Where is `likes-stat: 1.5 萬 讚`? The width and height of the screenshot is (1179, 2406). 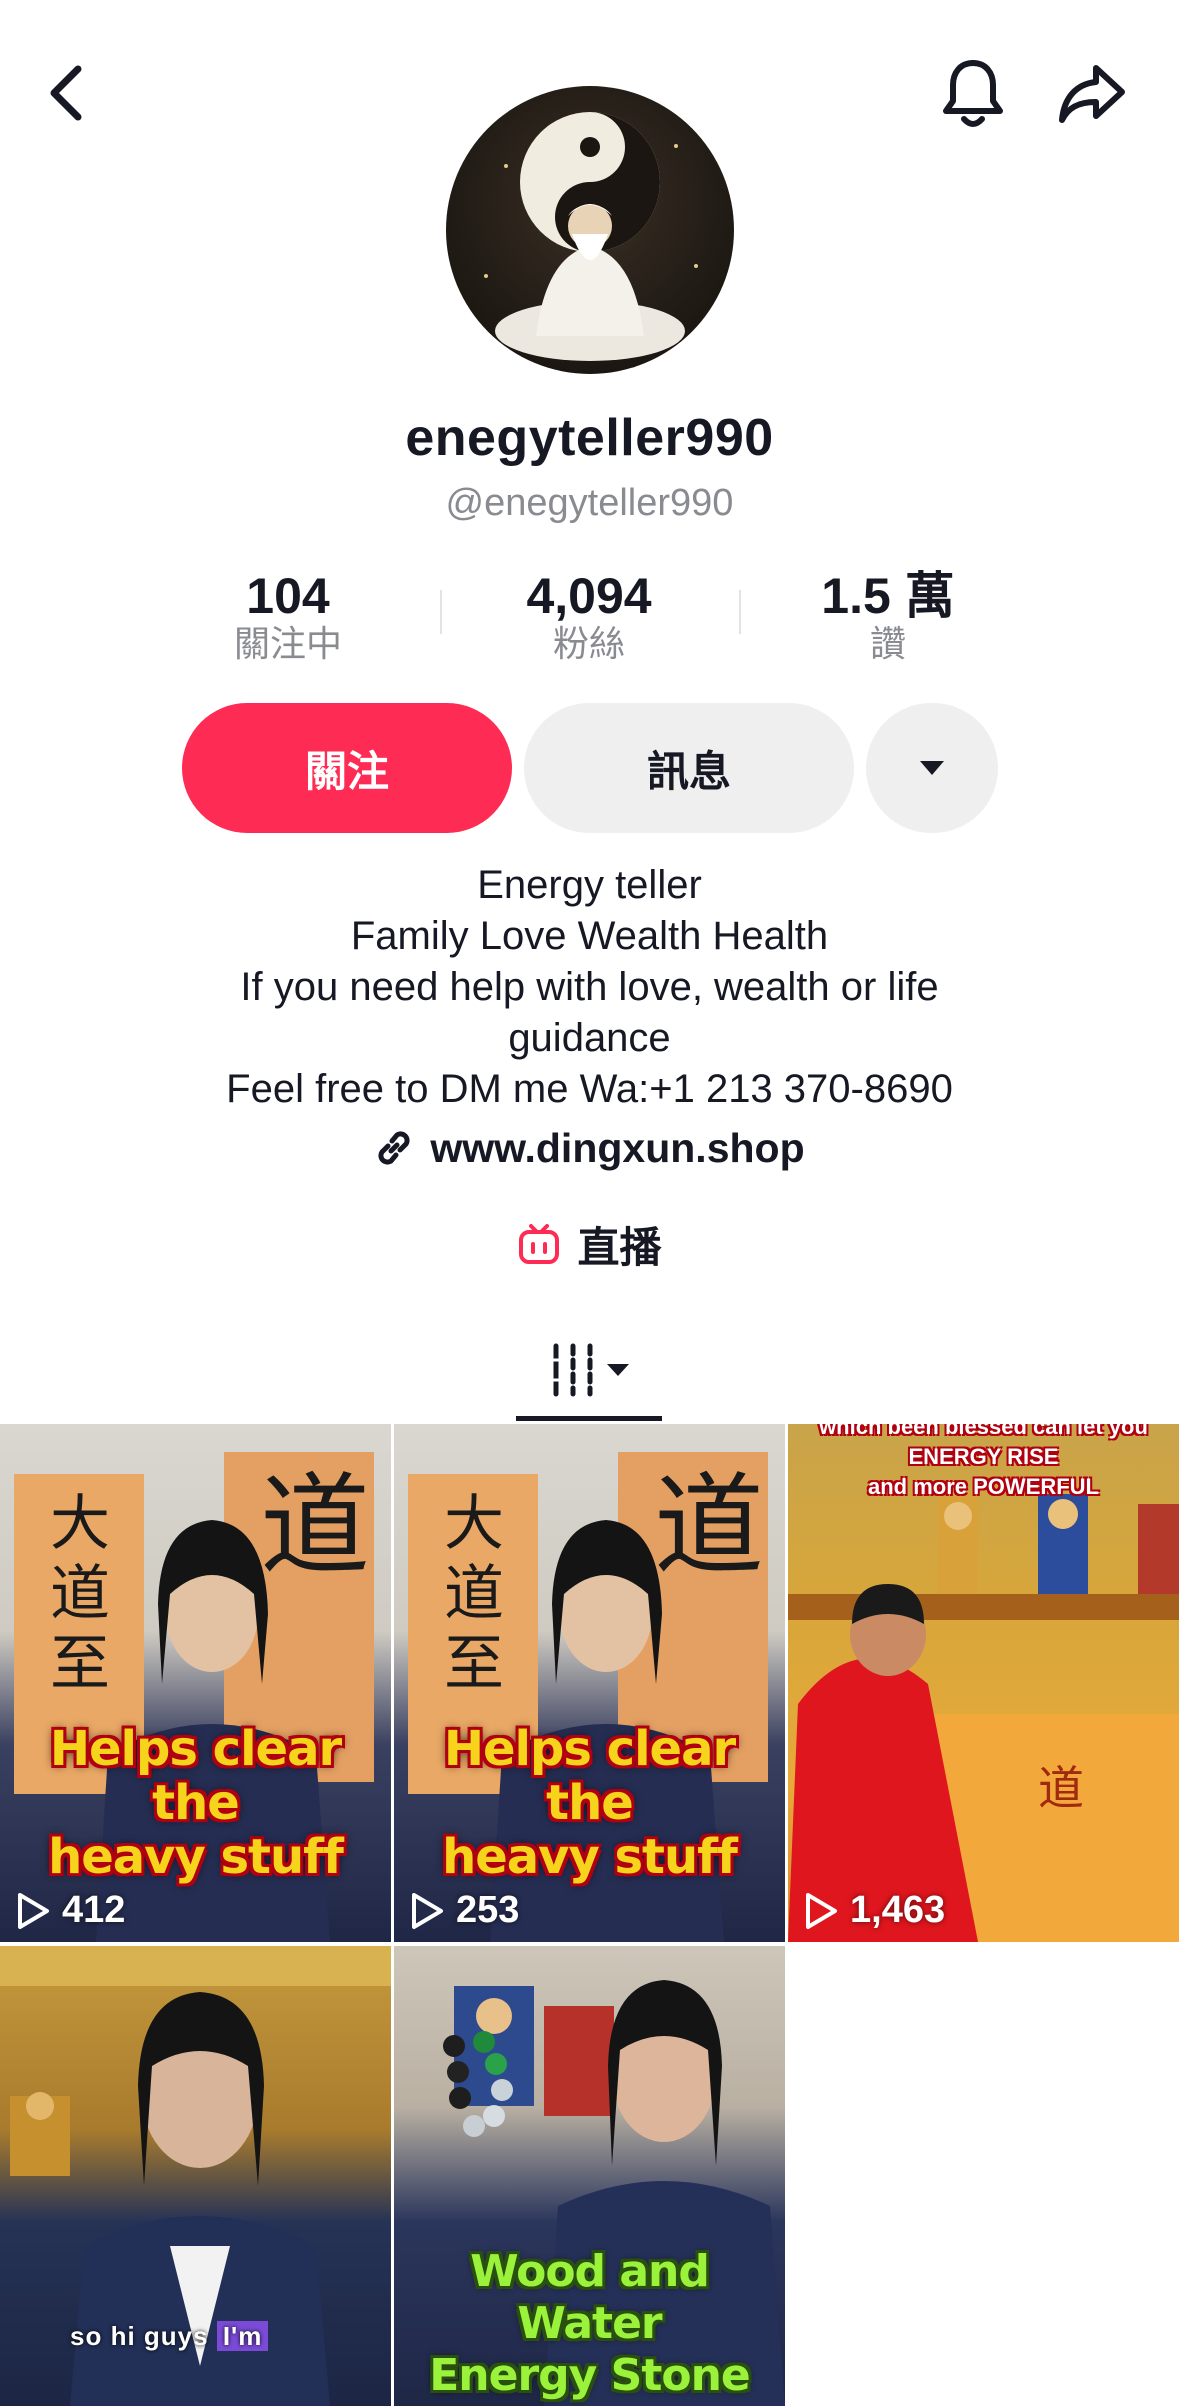 likes-stat: 1.5 萬 讚 is located at coordinates (888, 616).